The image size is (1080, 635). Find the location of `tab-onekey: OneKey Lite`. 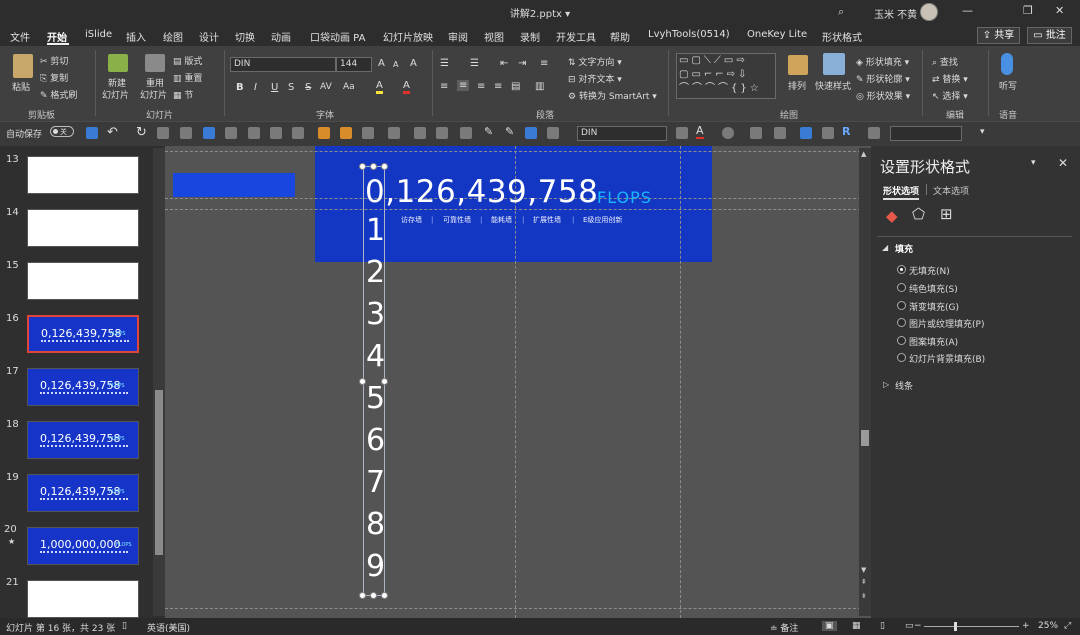

tab-onekey: OneKey Lite is located at coordinates (777, 34).